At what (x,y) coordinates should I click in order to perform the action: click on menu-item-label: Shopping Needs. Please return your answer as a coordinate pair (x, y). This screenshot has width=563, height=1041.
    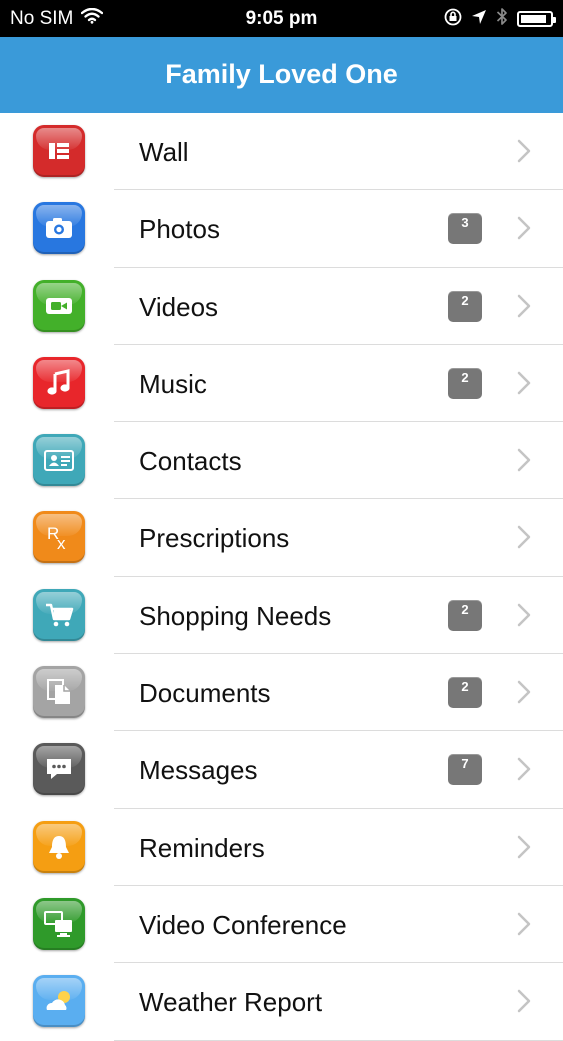
    Looking at the image, I should click on (235, 615).